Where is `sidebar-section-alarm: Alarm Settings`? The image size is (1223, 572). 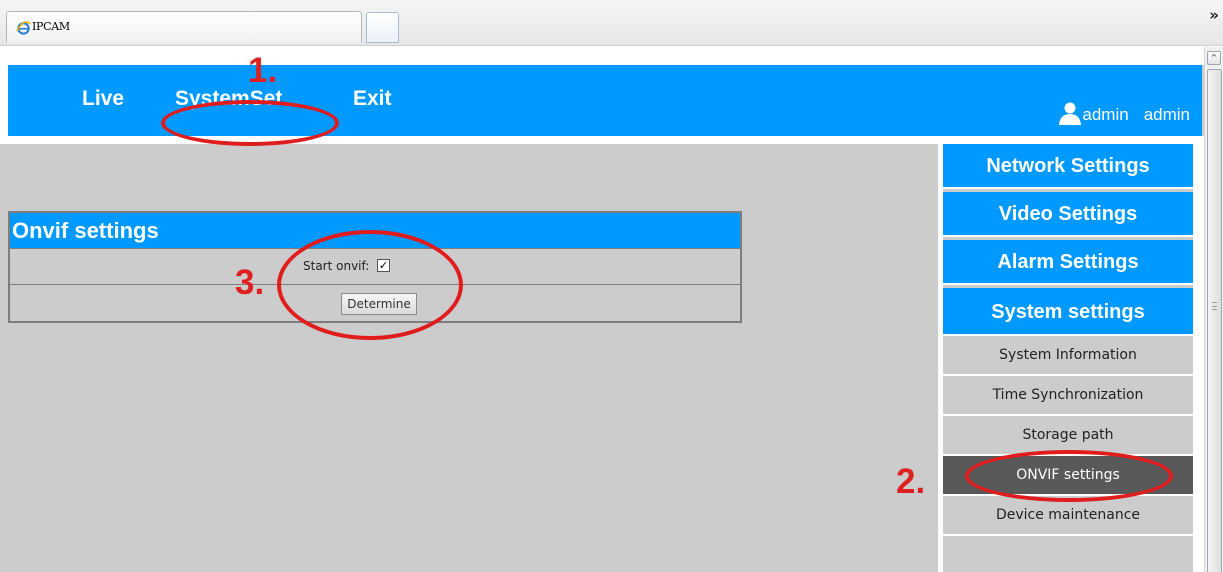 sidebar-section-alarm: Alarm Settings is located at coordinates (1068, 262).